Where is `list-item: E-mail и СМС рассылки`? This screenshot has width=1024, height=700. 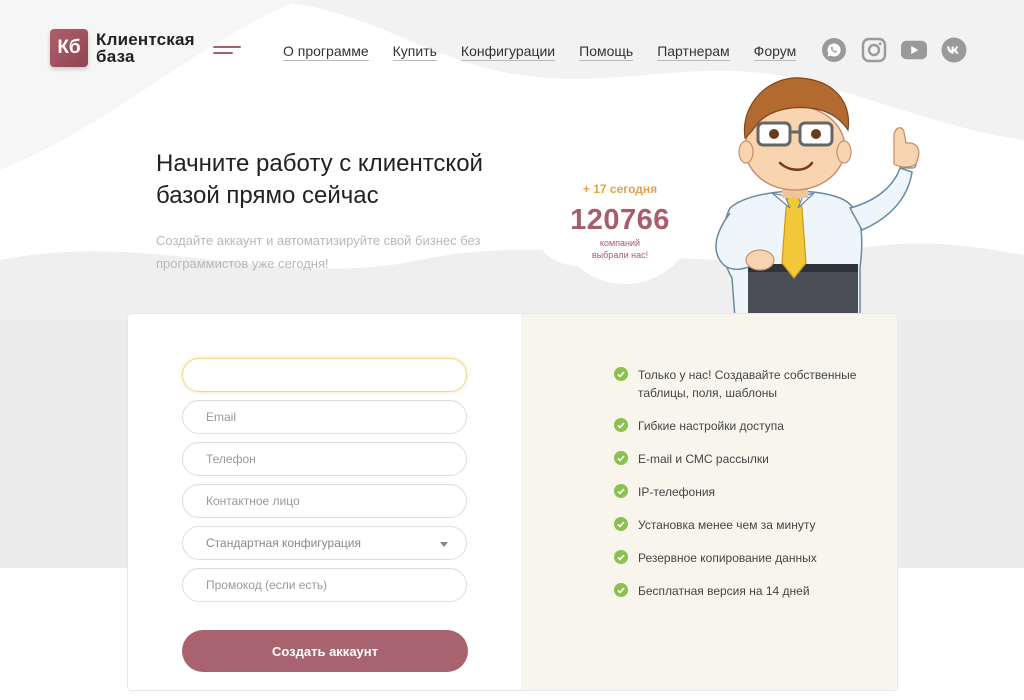 list-item: E-mail и СМС рассылки is located at coordinates (744, 459).